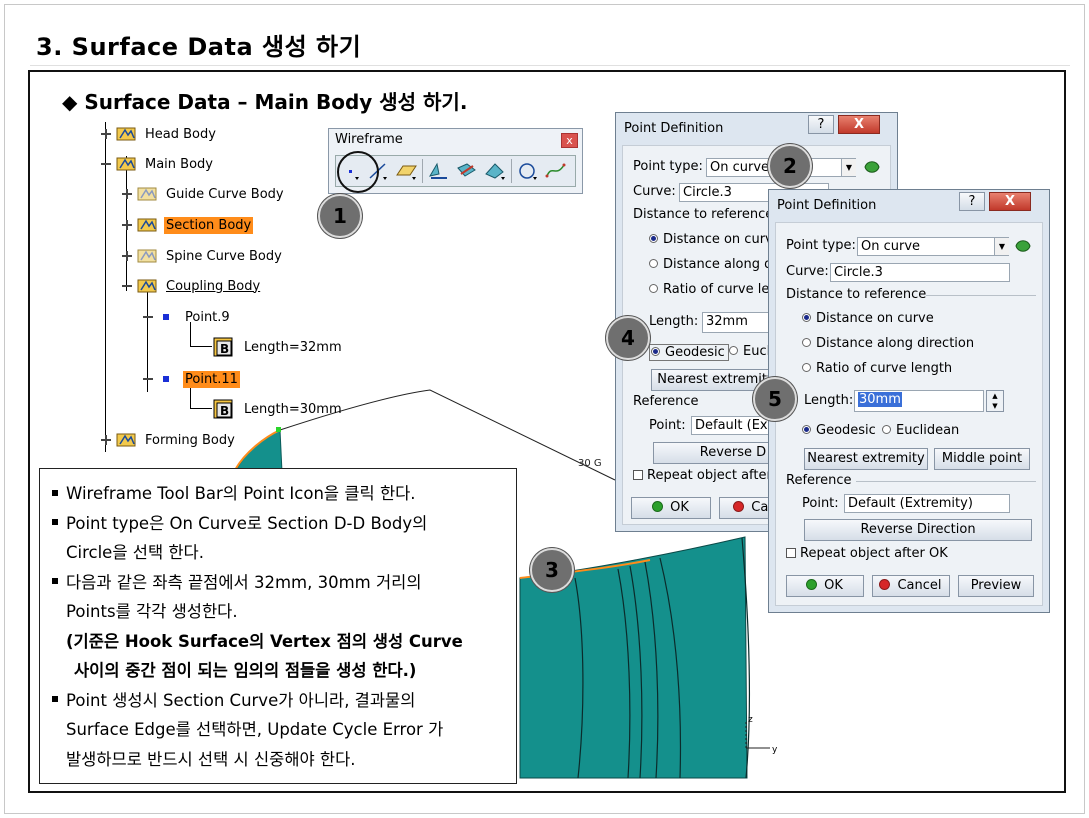 The height and width of the screenshot is (818, 1089). I want to click on cancel-button: Cancel, so click(911, 586).